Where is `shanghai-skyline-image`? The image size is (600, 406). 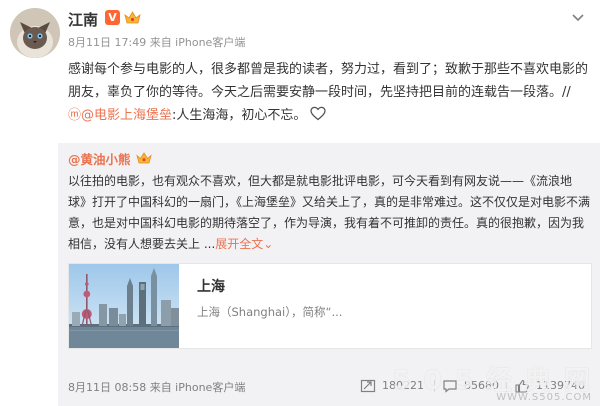 shanghai-skyline-image is located at coordinates (124, 306).